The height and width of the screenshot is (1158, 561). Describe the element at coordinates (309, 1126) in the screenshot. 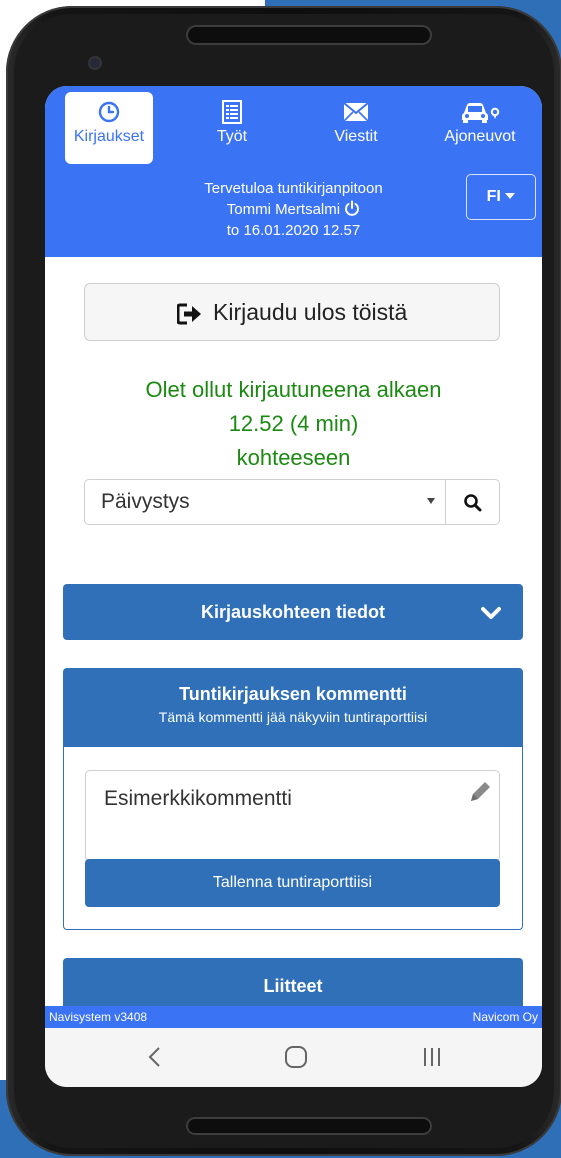

I see `bottom-speaker` at that location.